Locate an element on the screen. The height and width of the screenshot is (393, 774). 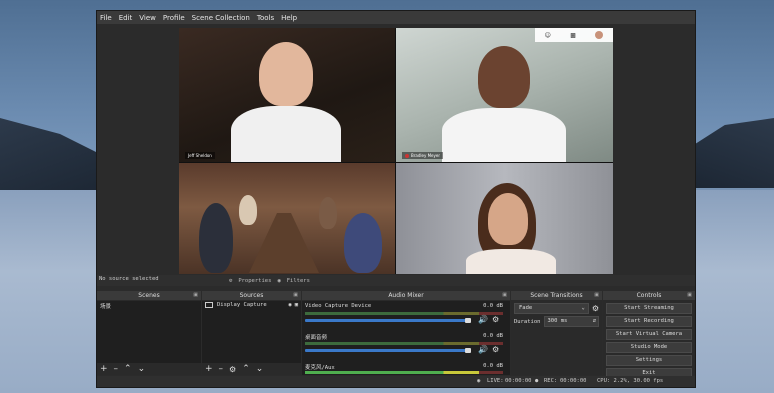
menu-help: Help is located at coordinates (289, 18).